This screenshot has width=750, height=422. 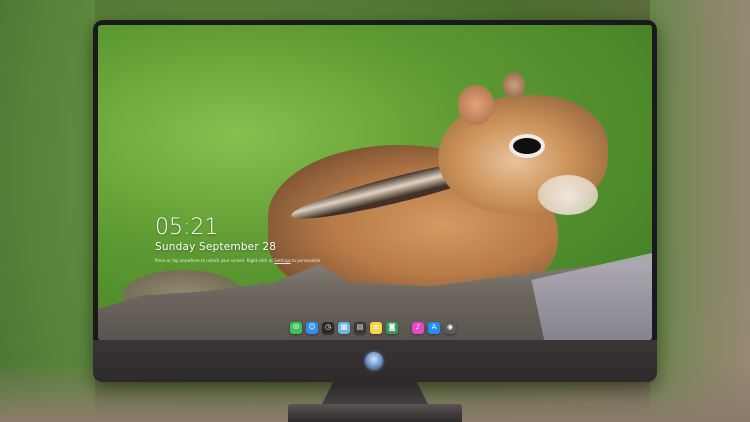 What do you see at coordinates (216, 247) in the screenshot?
I see `lock-screen-date: Sunday September 28` at bounding box center [216, 247].